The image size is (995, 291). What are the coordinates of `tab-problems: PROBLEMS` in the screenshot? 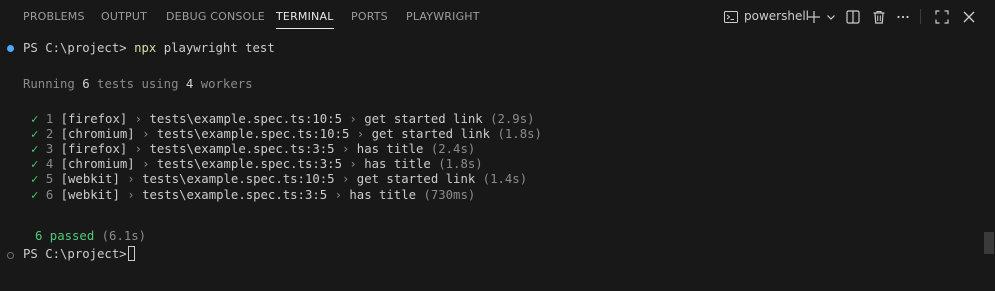 It's located at (54, 16).